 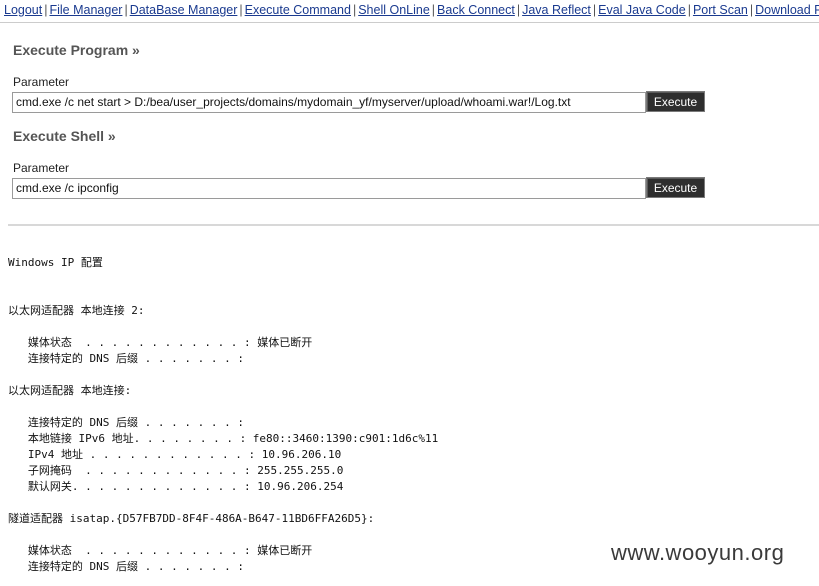 I want to click on divider, so click(x=413, y=225).